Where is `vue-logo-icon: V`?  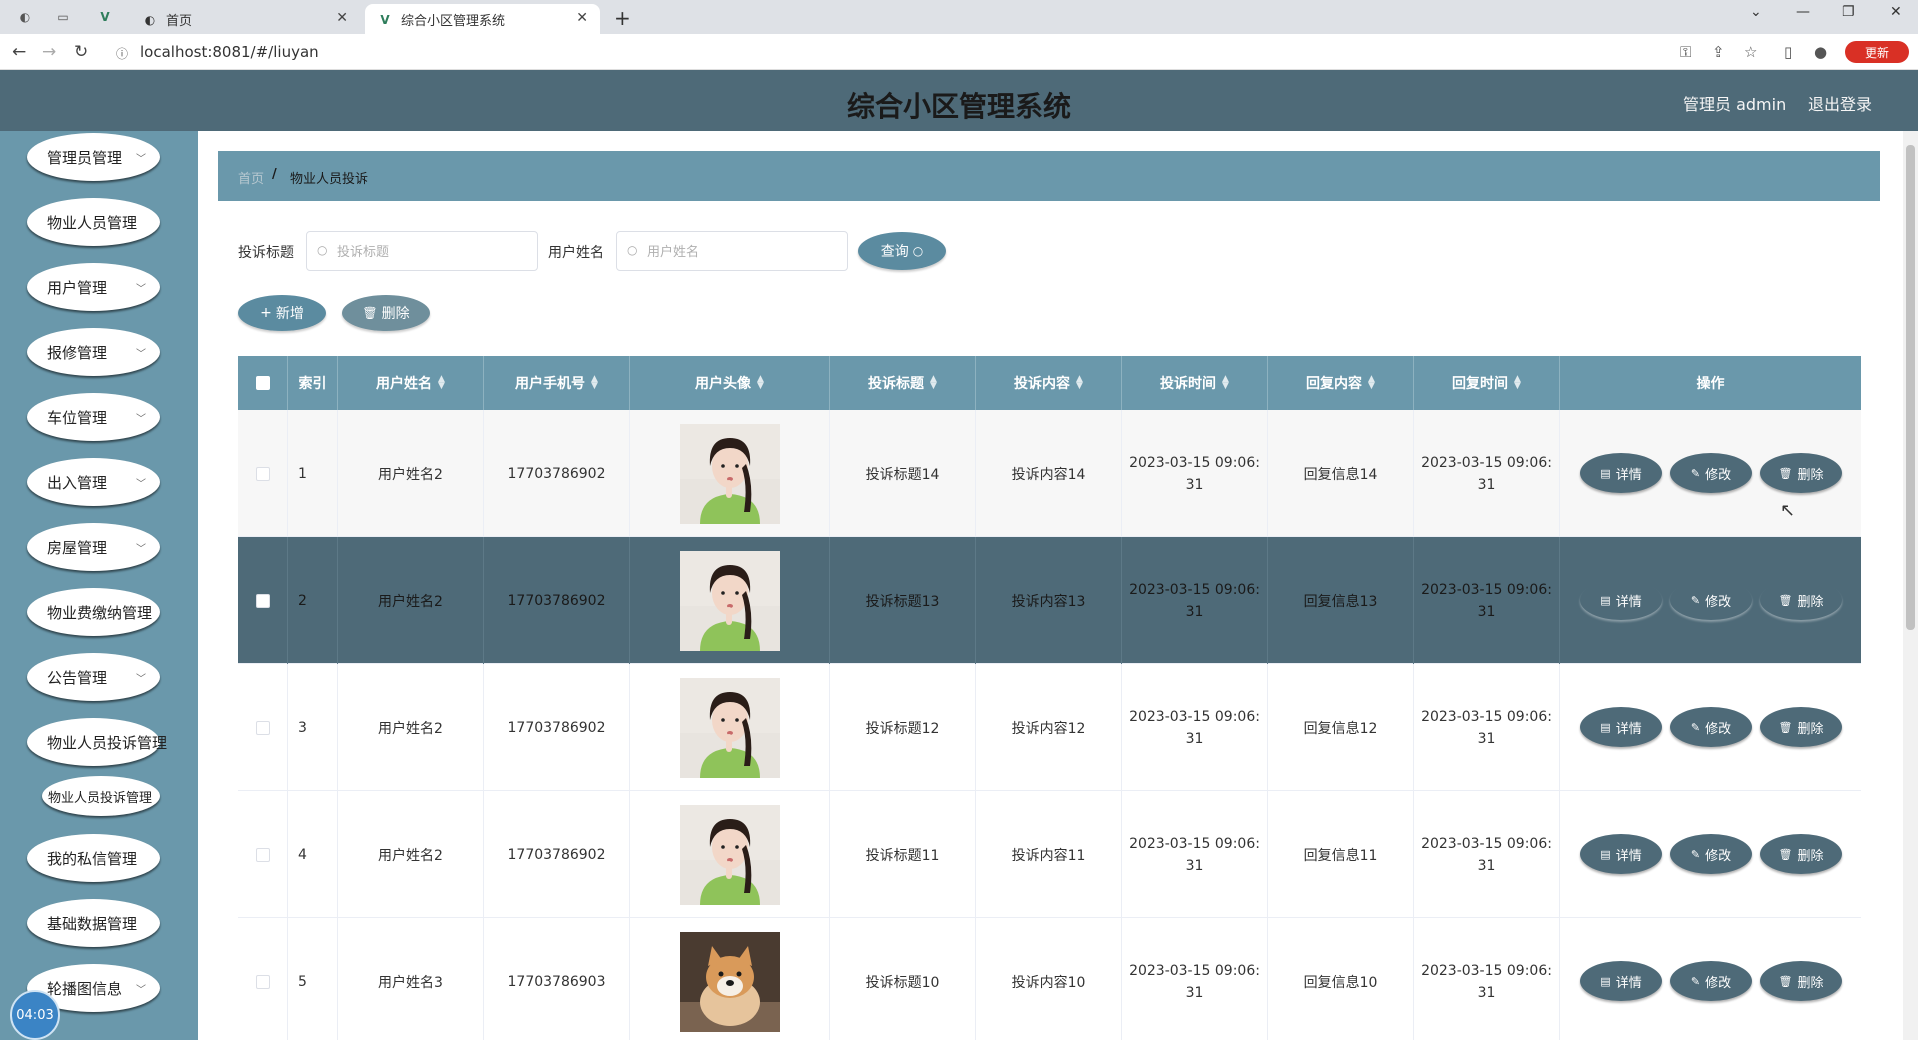 vue-logo-icon: V is located at coordinates (105, 17).